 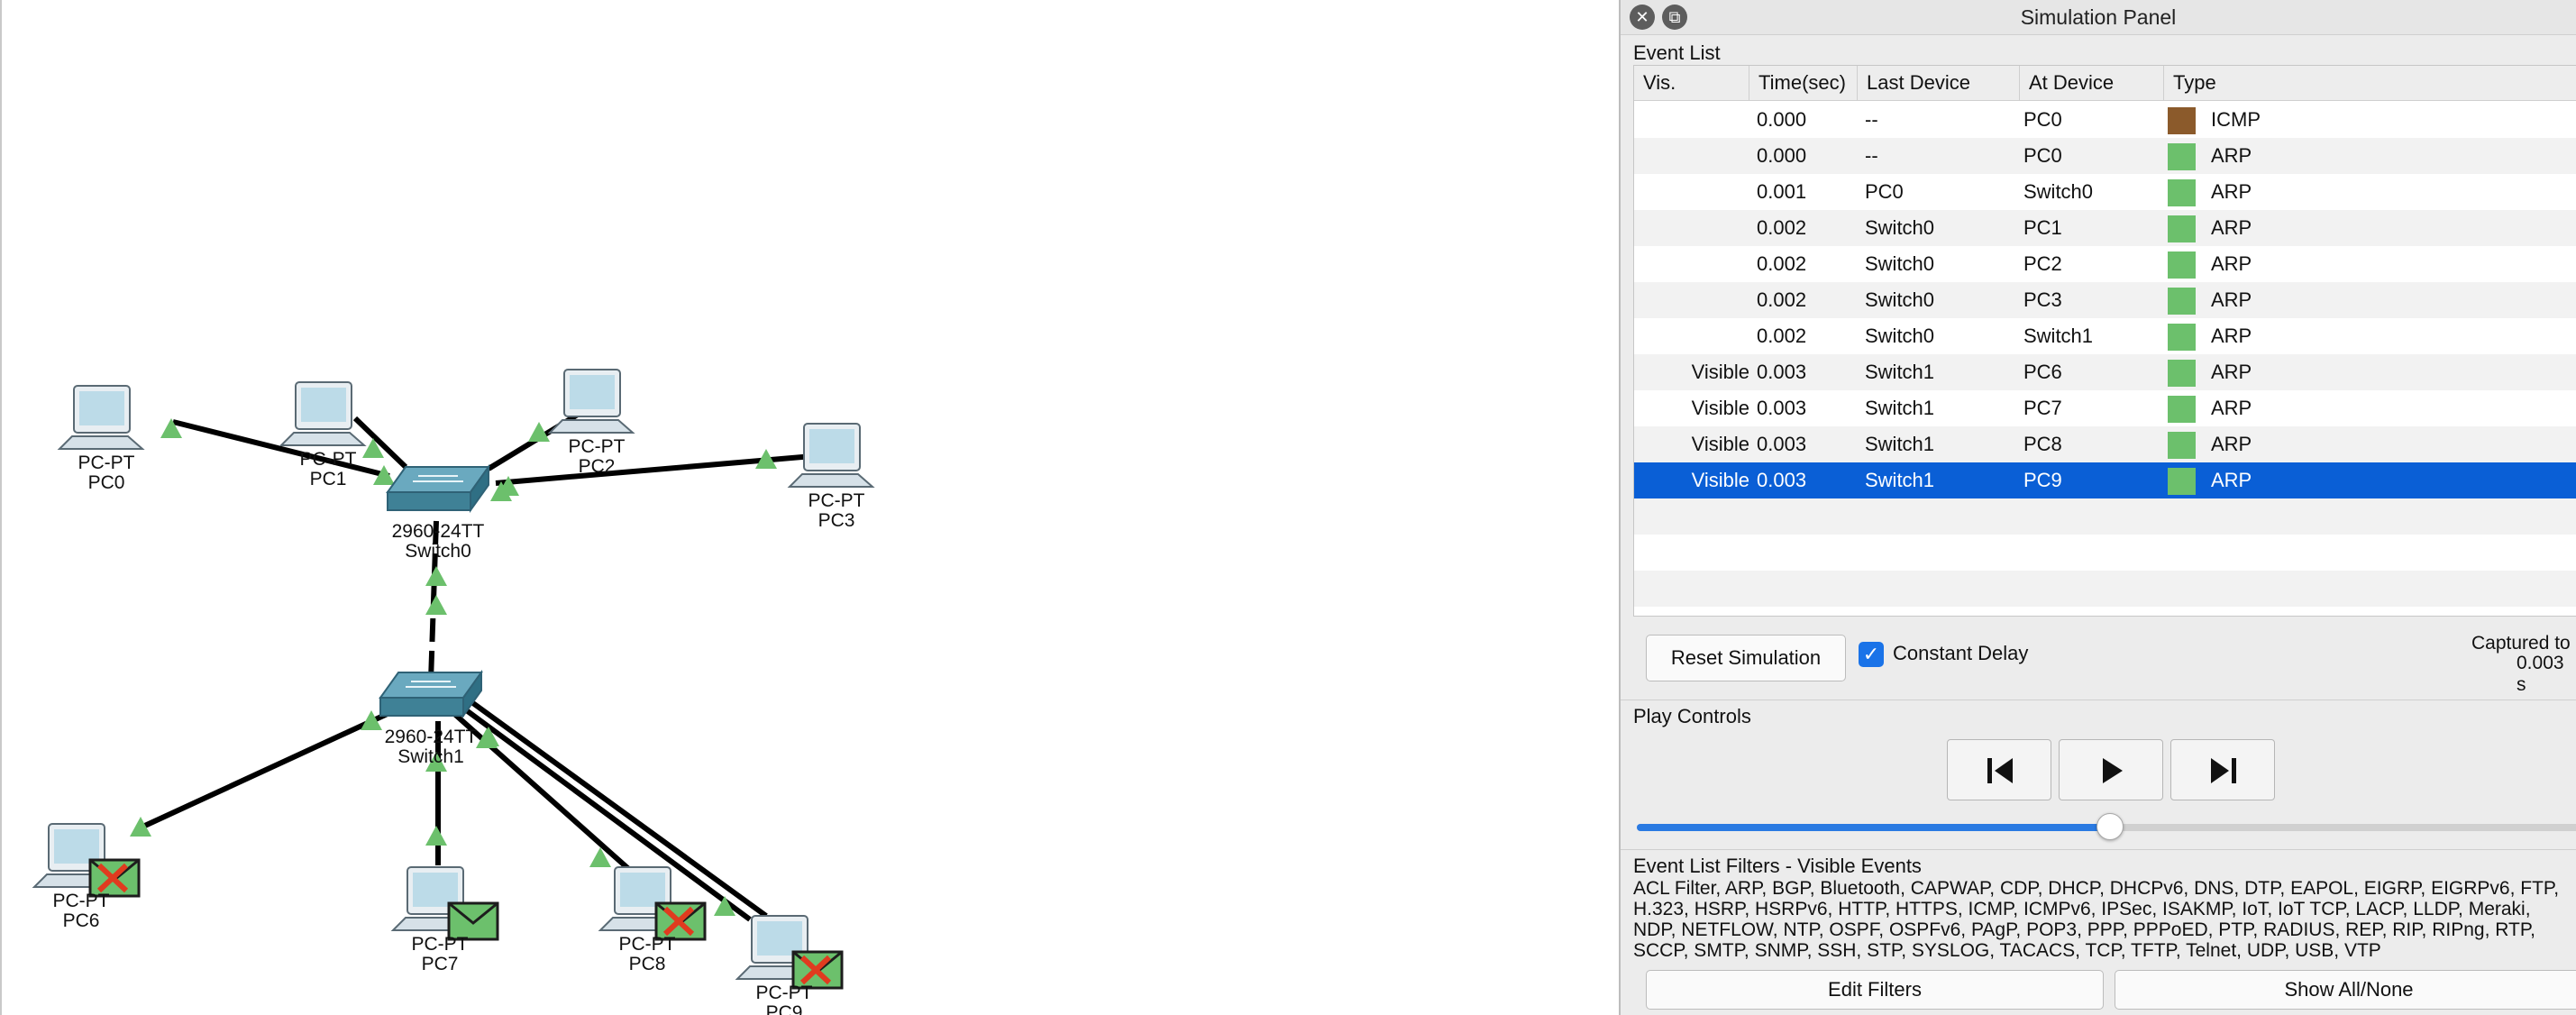 What do you see at coordinates (2042, 299) in the screenshot?
I see `event-at-device: PC3` at bounding box center [2042, 299].